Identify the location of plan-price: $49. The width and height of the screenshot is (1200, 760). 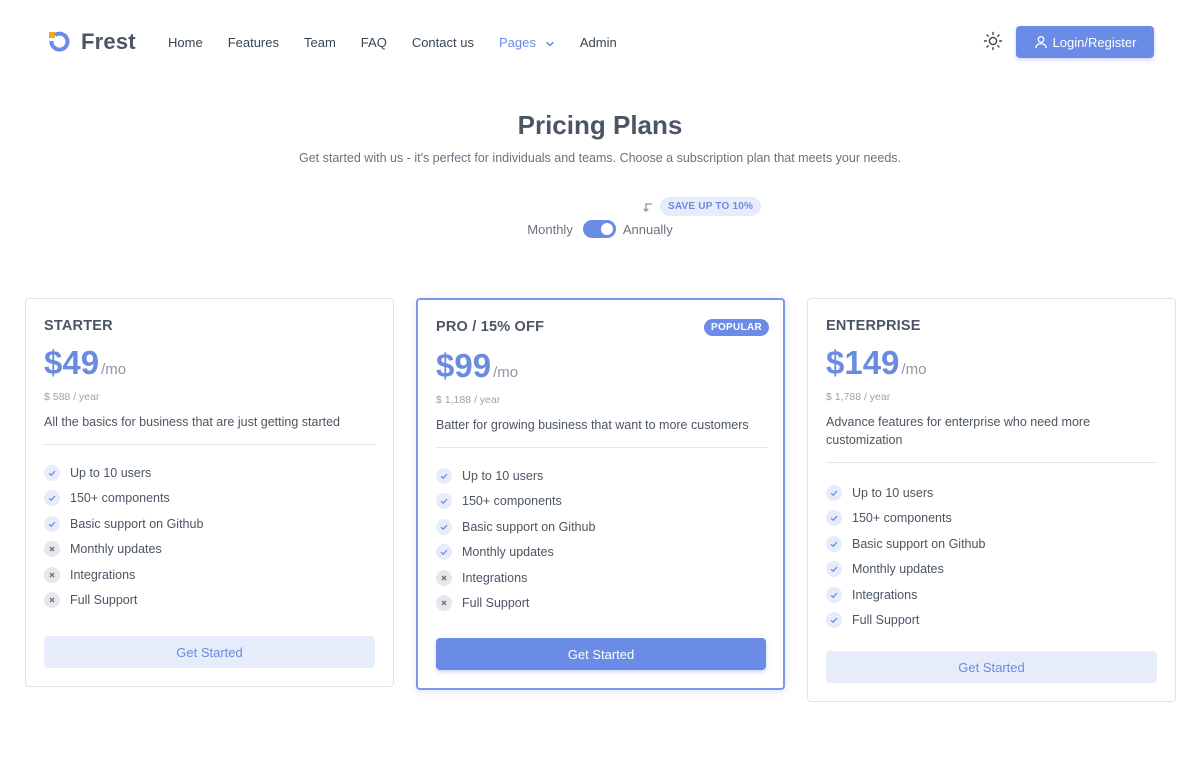
(72, 362).